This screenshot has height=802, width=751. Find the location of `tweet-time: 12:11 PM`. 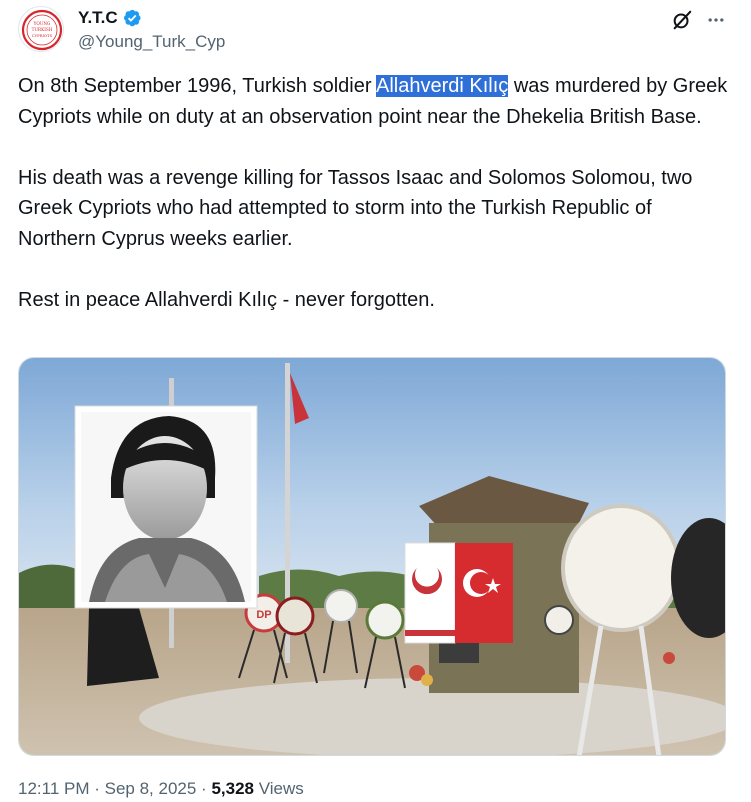

tweet-time: 12:11 PM is located at coordinates (54, 788).